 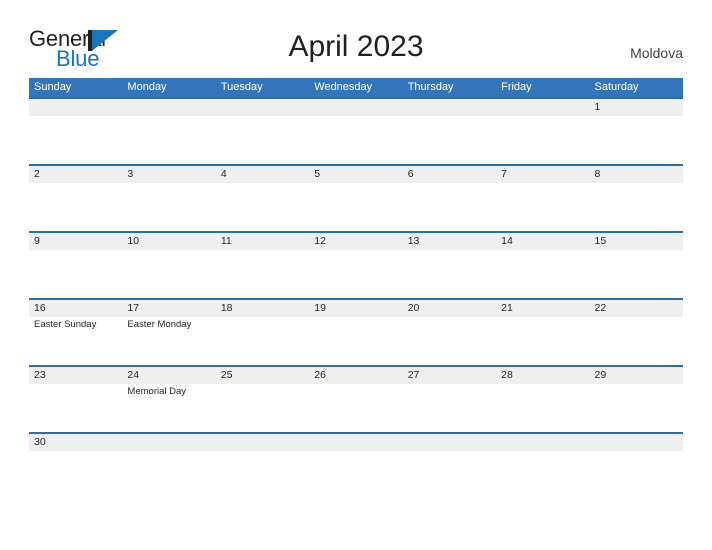 I want to click on day-number: 4, so click(x=223, y=174).